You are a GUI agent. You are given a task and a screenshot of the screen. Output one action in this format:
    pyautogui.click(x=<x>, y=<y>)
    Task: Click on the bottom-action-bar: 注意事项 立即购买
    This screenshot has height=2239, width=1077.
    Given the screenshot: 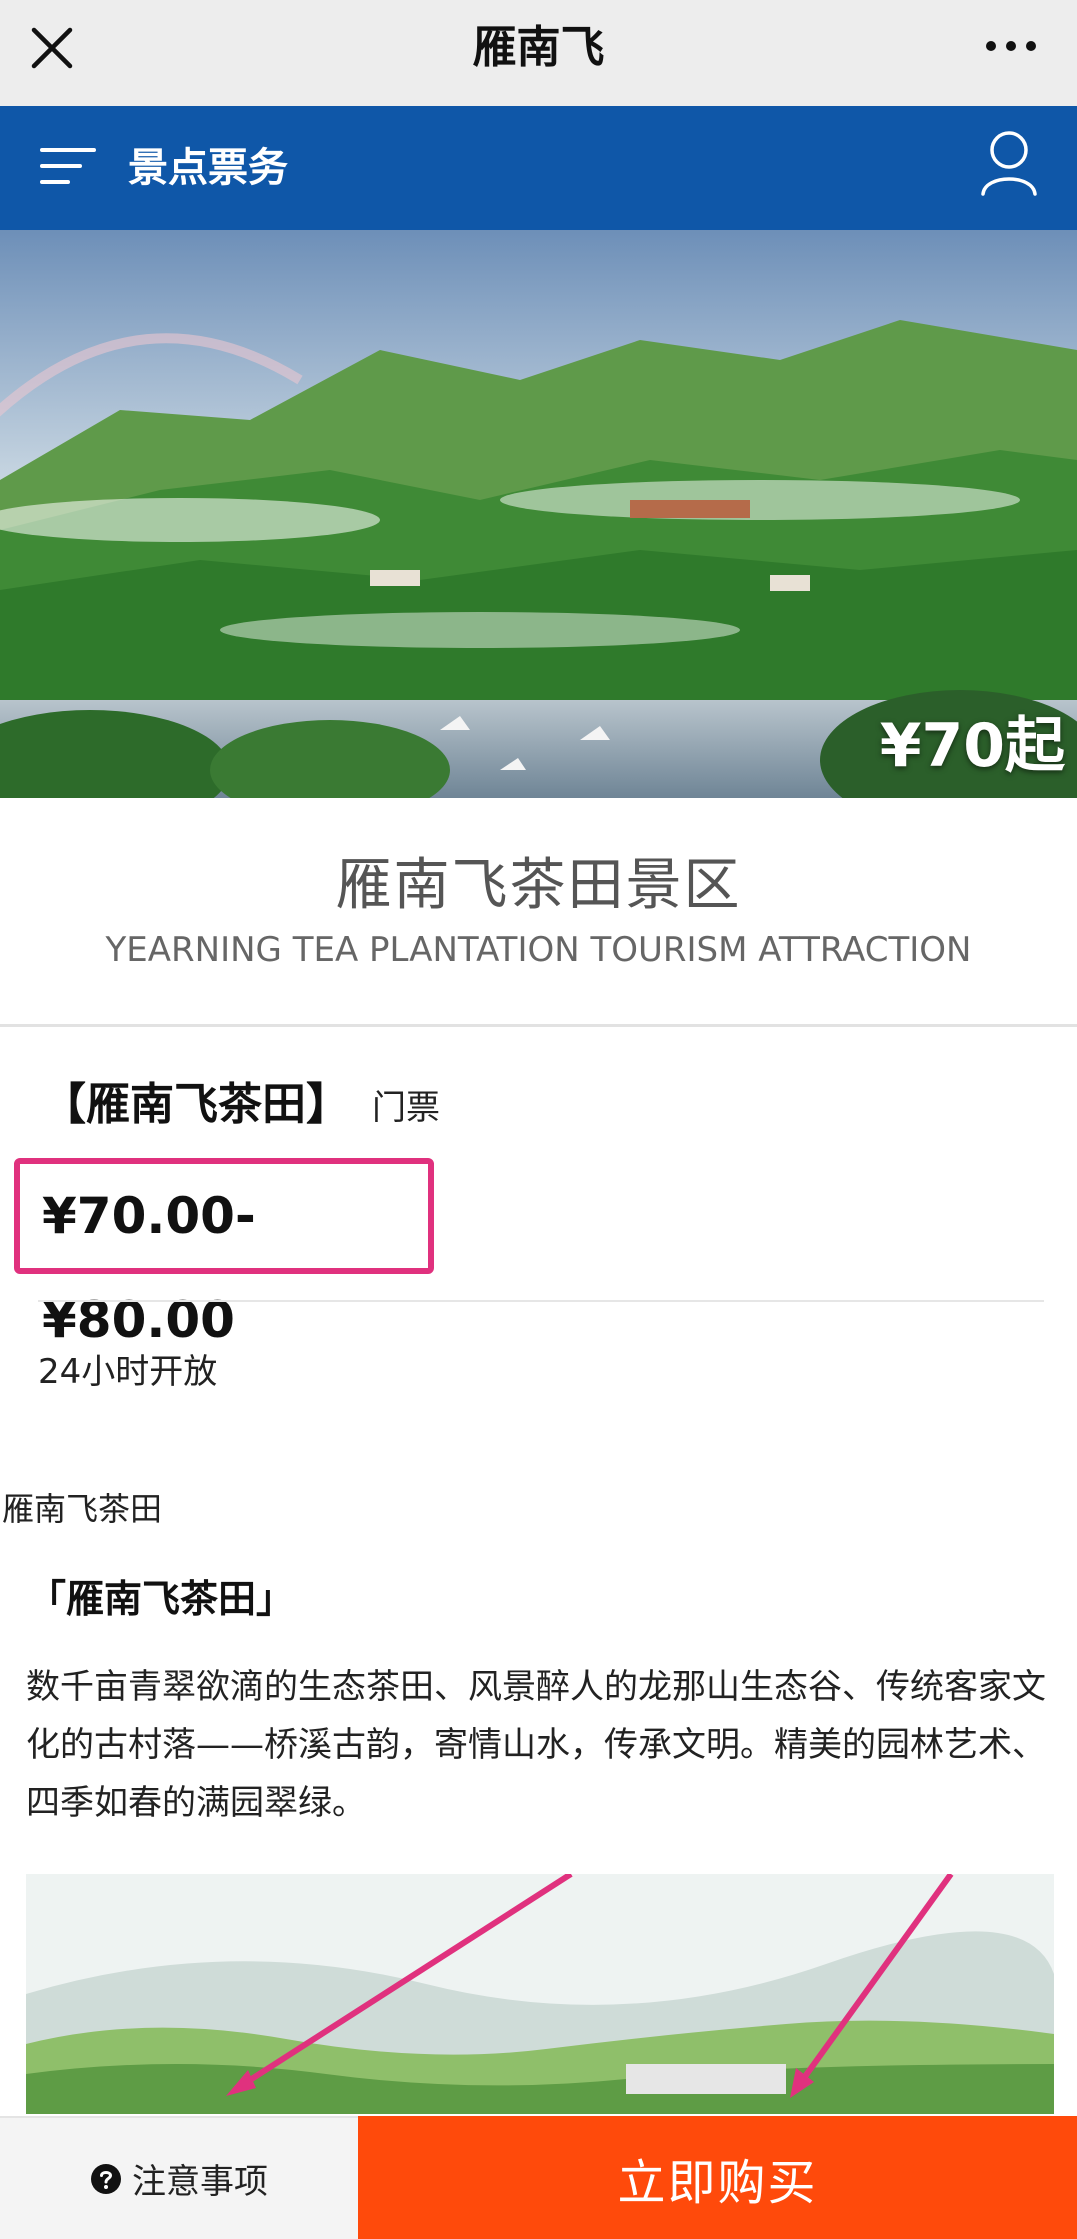 What is the action you would take?
    pyautogui.click(x=538, y=2177)
    